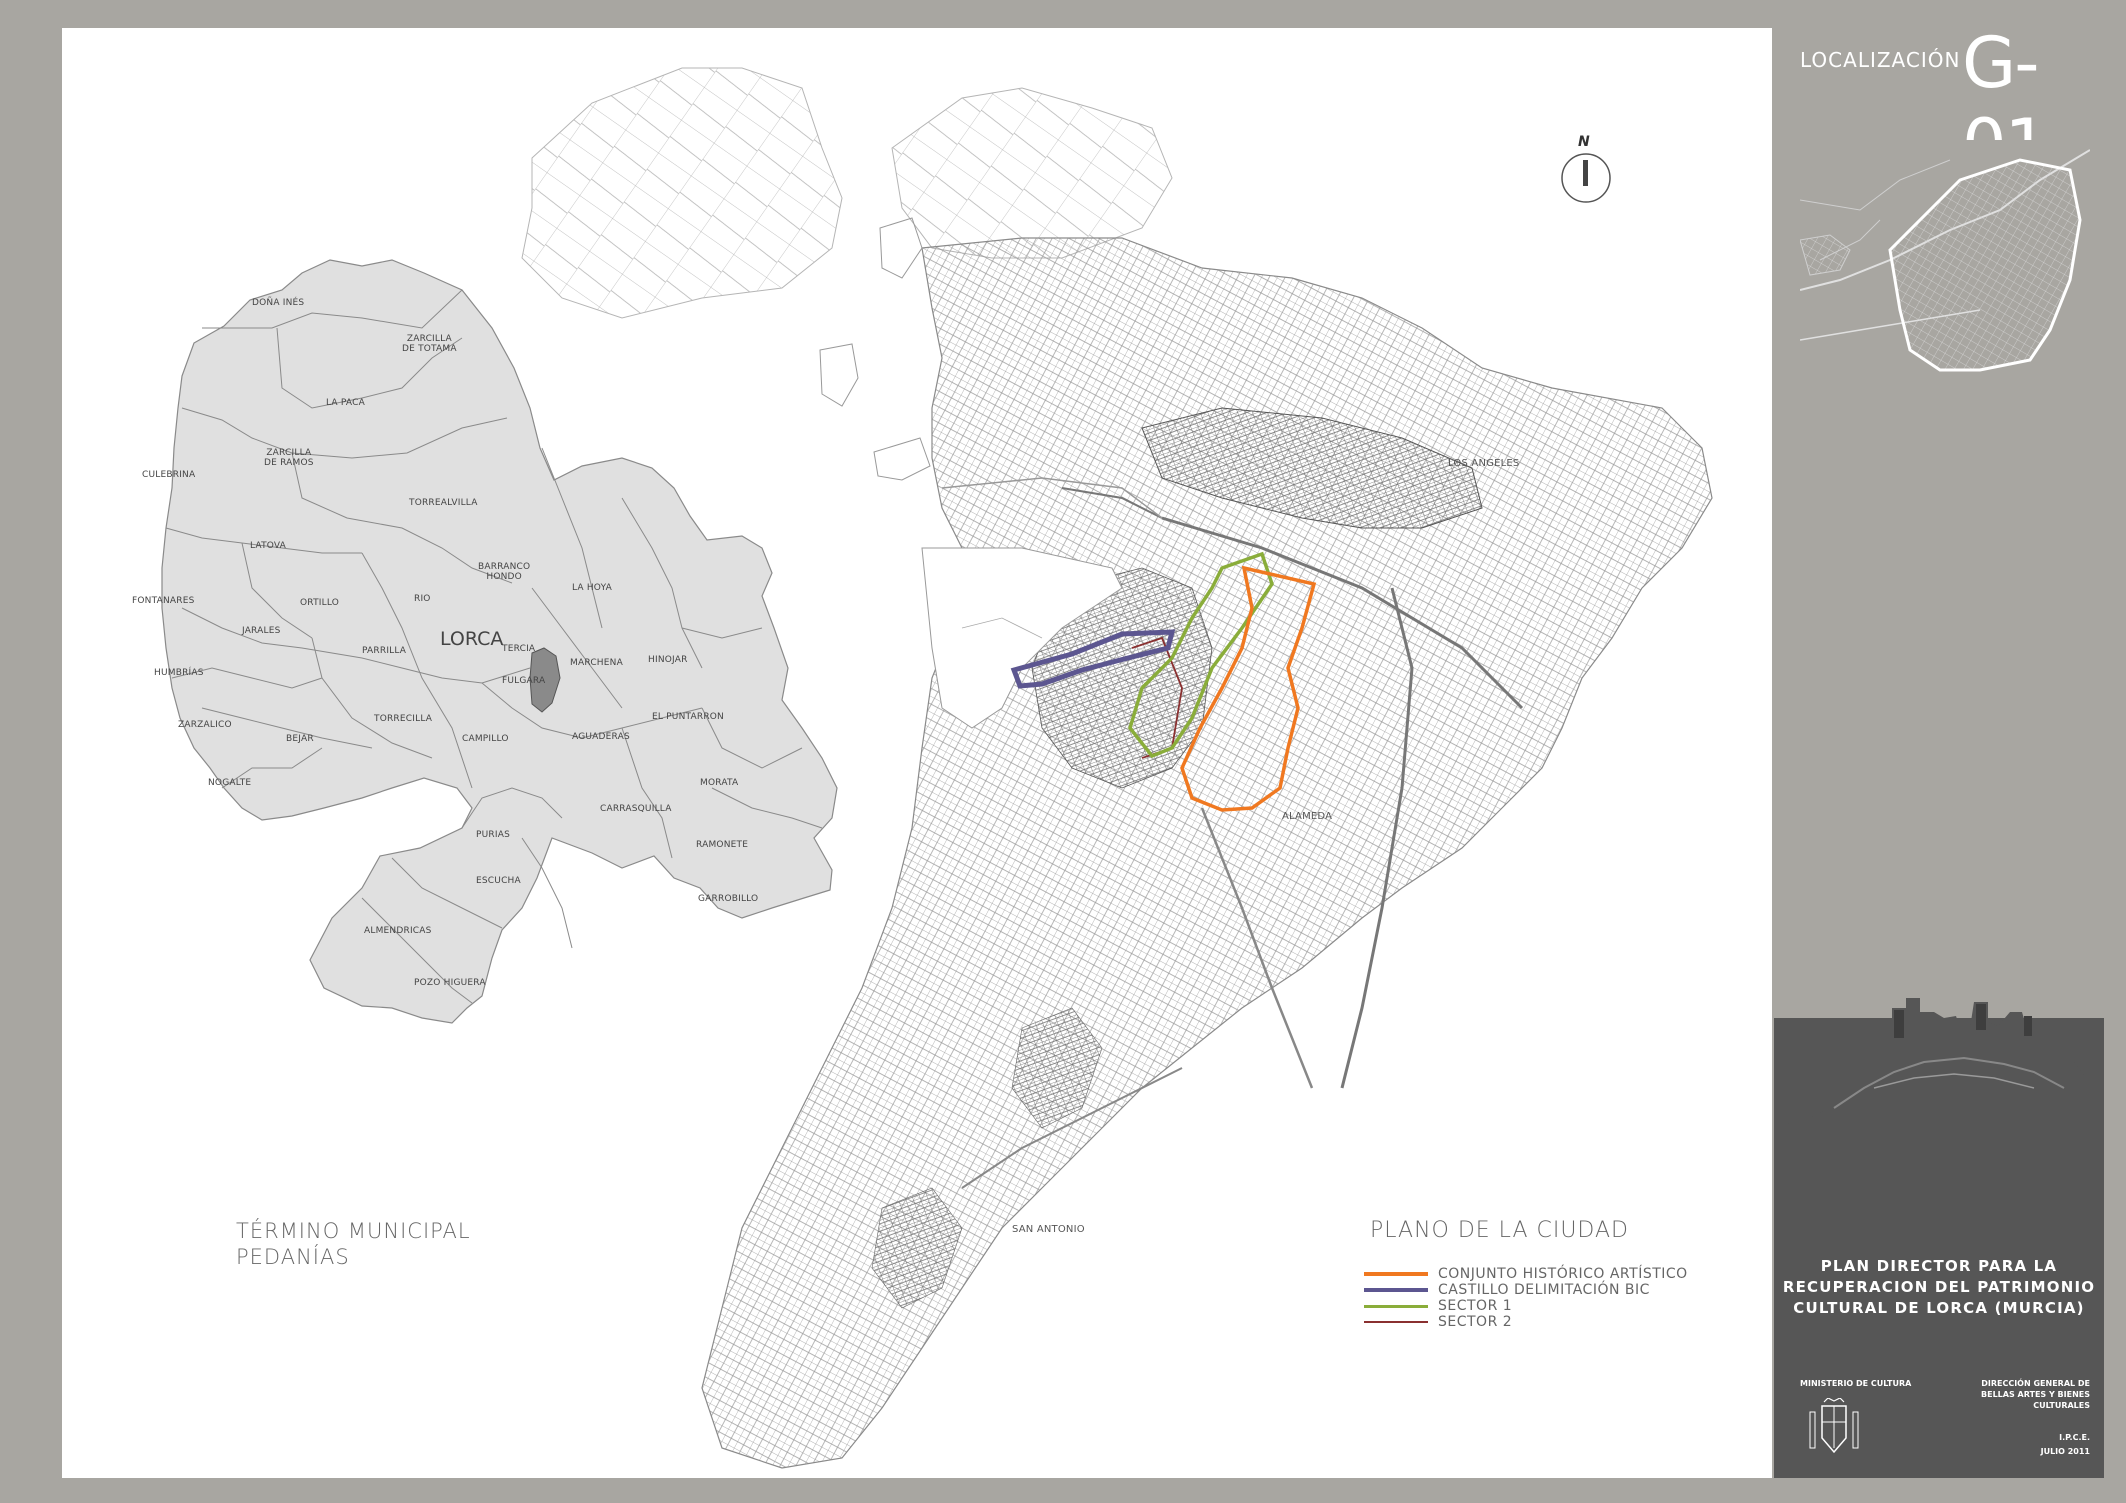 This screenshot has height=1503, width=2126. What do you see at coordinates (1939, 1078) in the screenshot?
I see `castle-silhouette-icon` at bounding box center [1939, 1078].